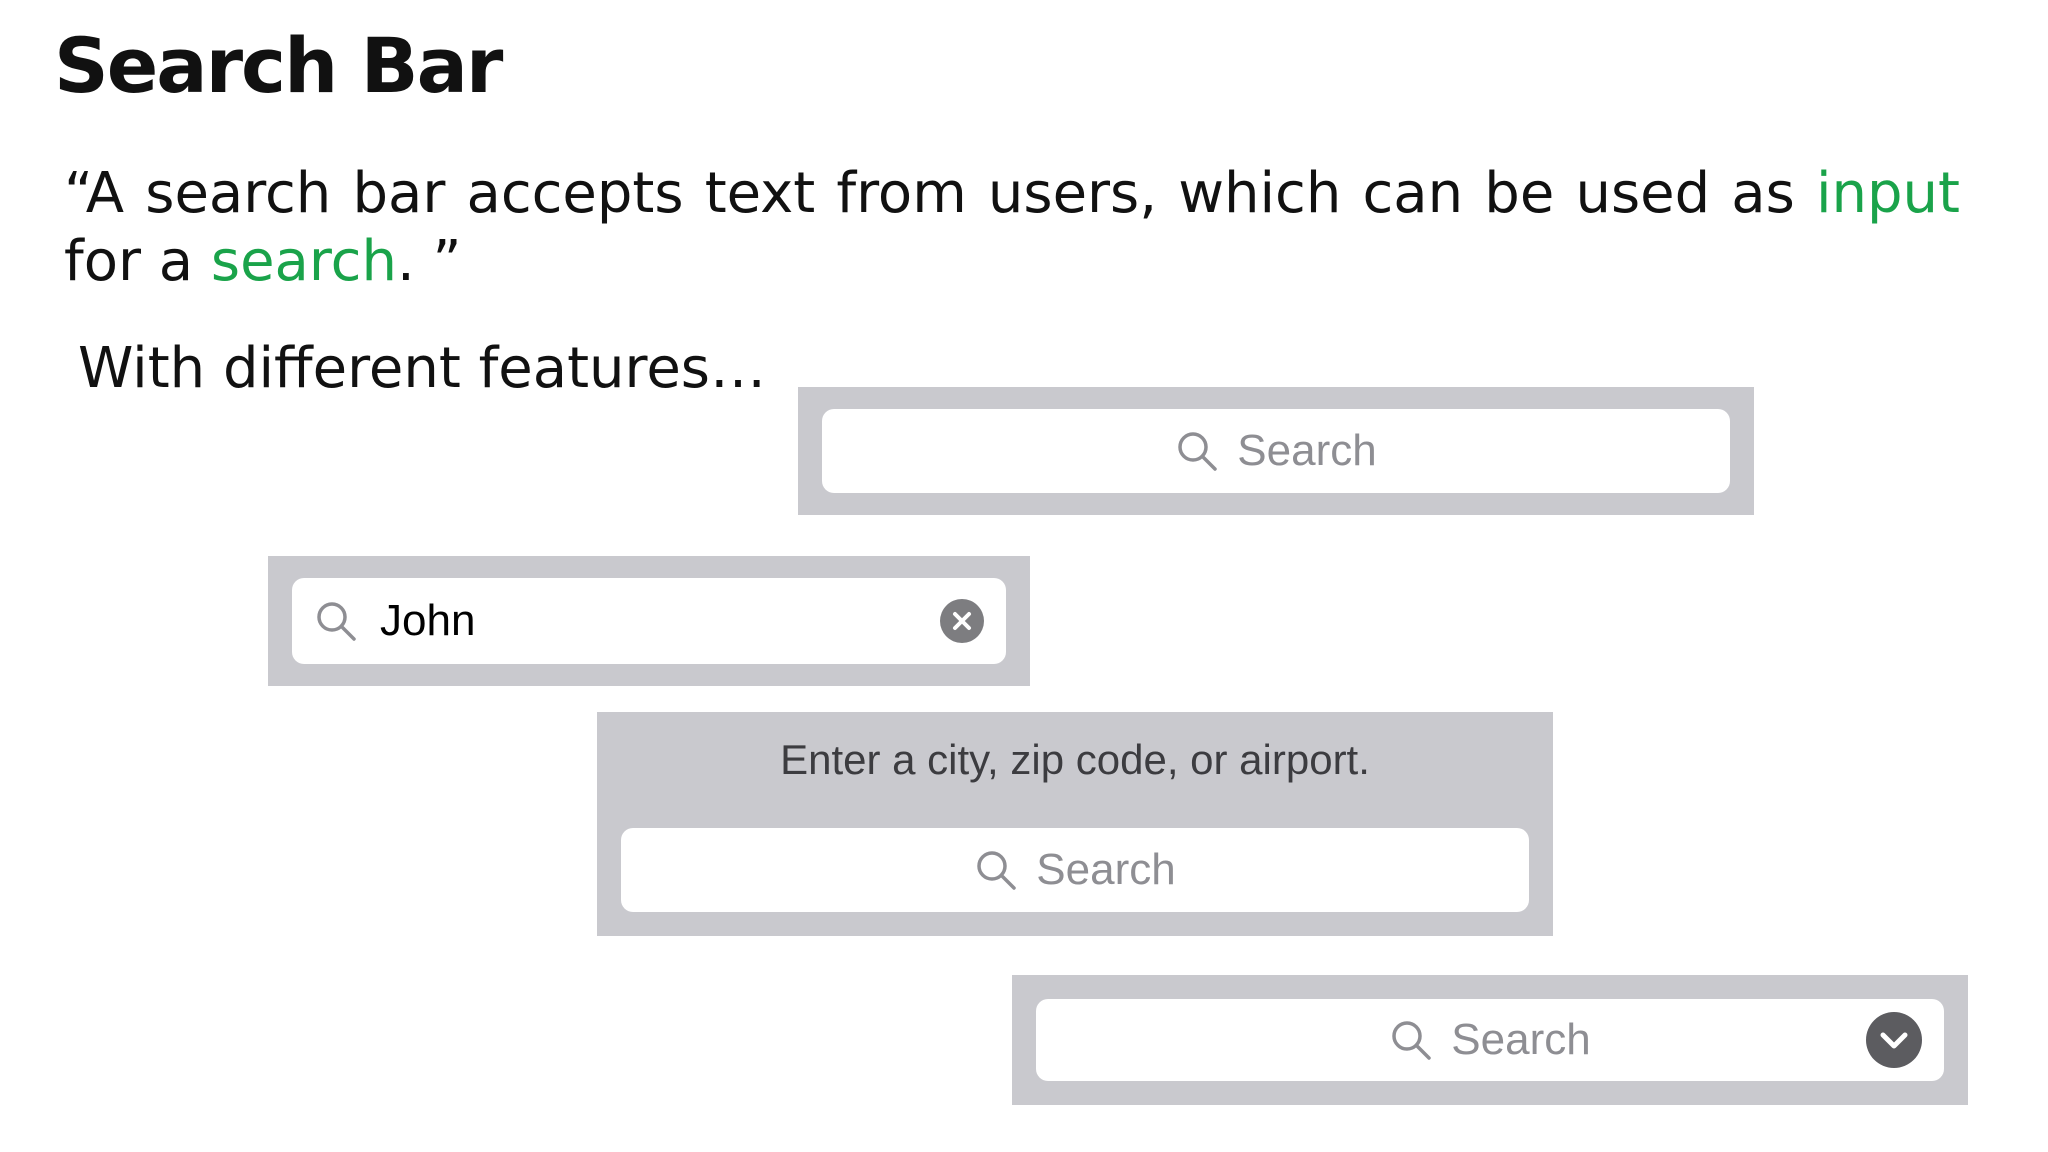  Describe the element at coordinates (303, 261) in the screenshot. I see `quote-highlight-search: search` at that location.